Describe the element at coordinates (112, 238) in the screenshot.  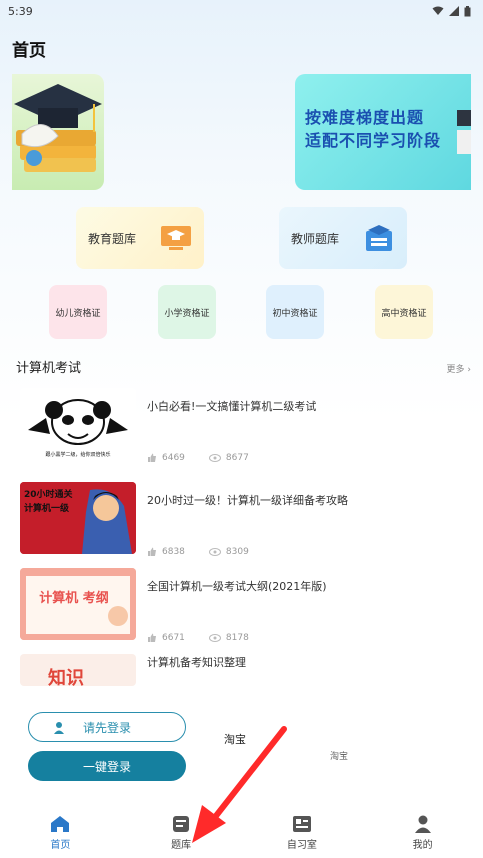
I see `education-bank-label: 教育题库` at that location.